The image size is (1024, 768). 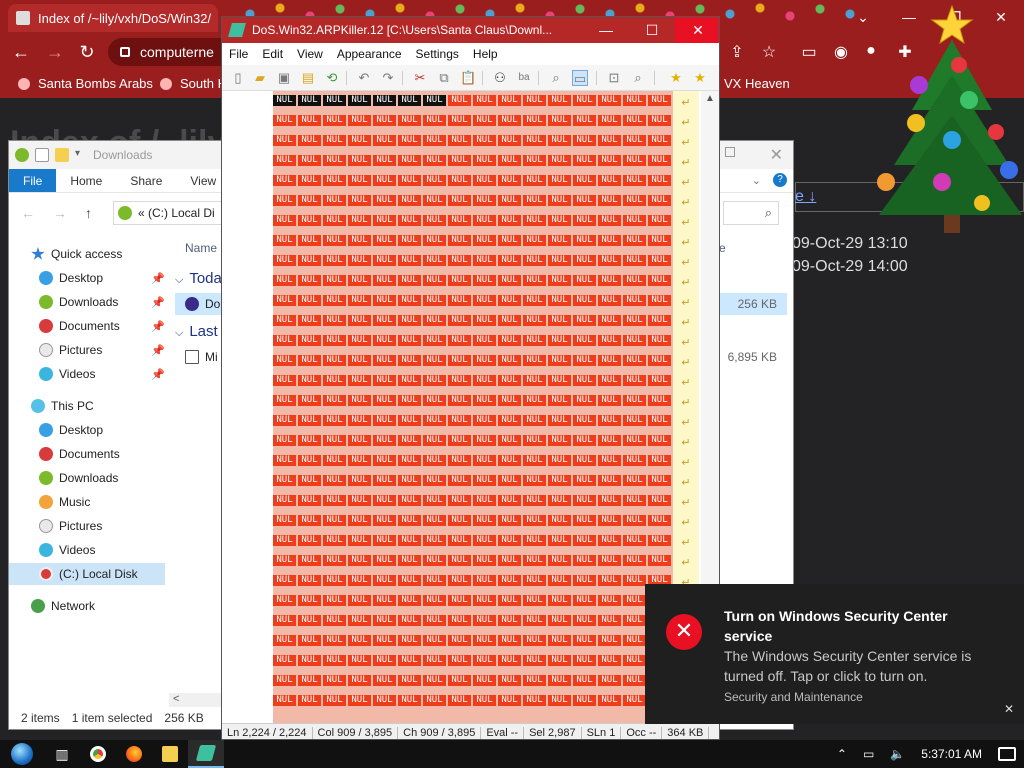 I want to click on sidebar-item-downloads: Downloads 📌, so click(x=103, y=302).